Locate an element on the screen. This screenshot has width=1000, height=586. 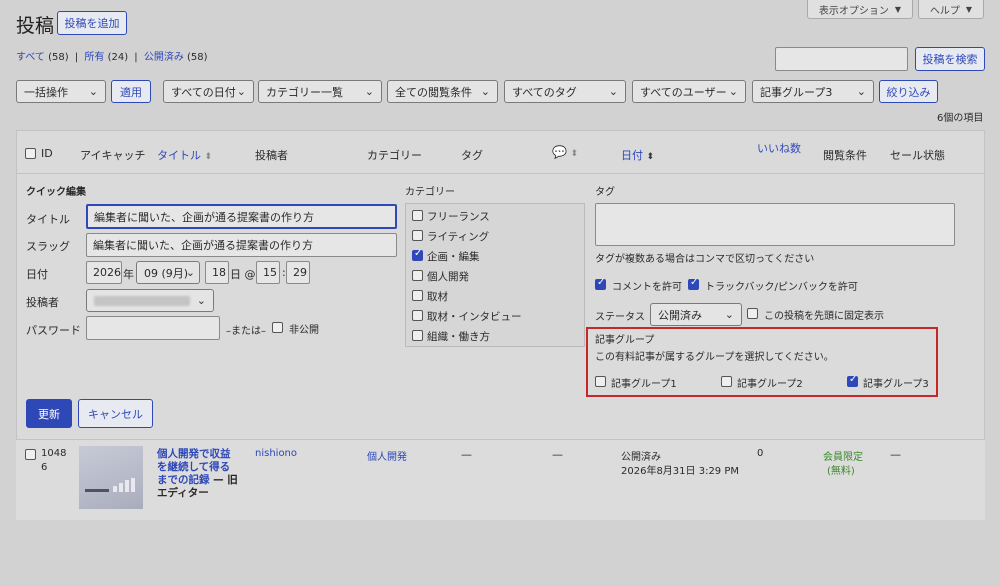
post-state-line2: エディター is located at coordinates (183, 493).